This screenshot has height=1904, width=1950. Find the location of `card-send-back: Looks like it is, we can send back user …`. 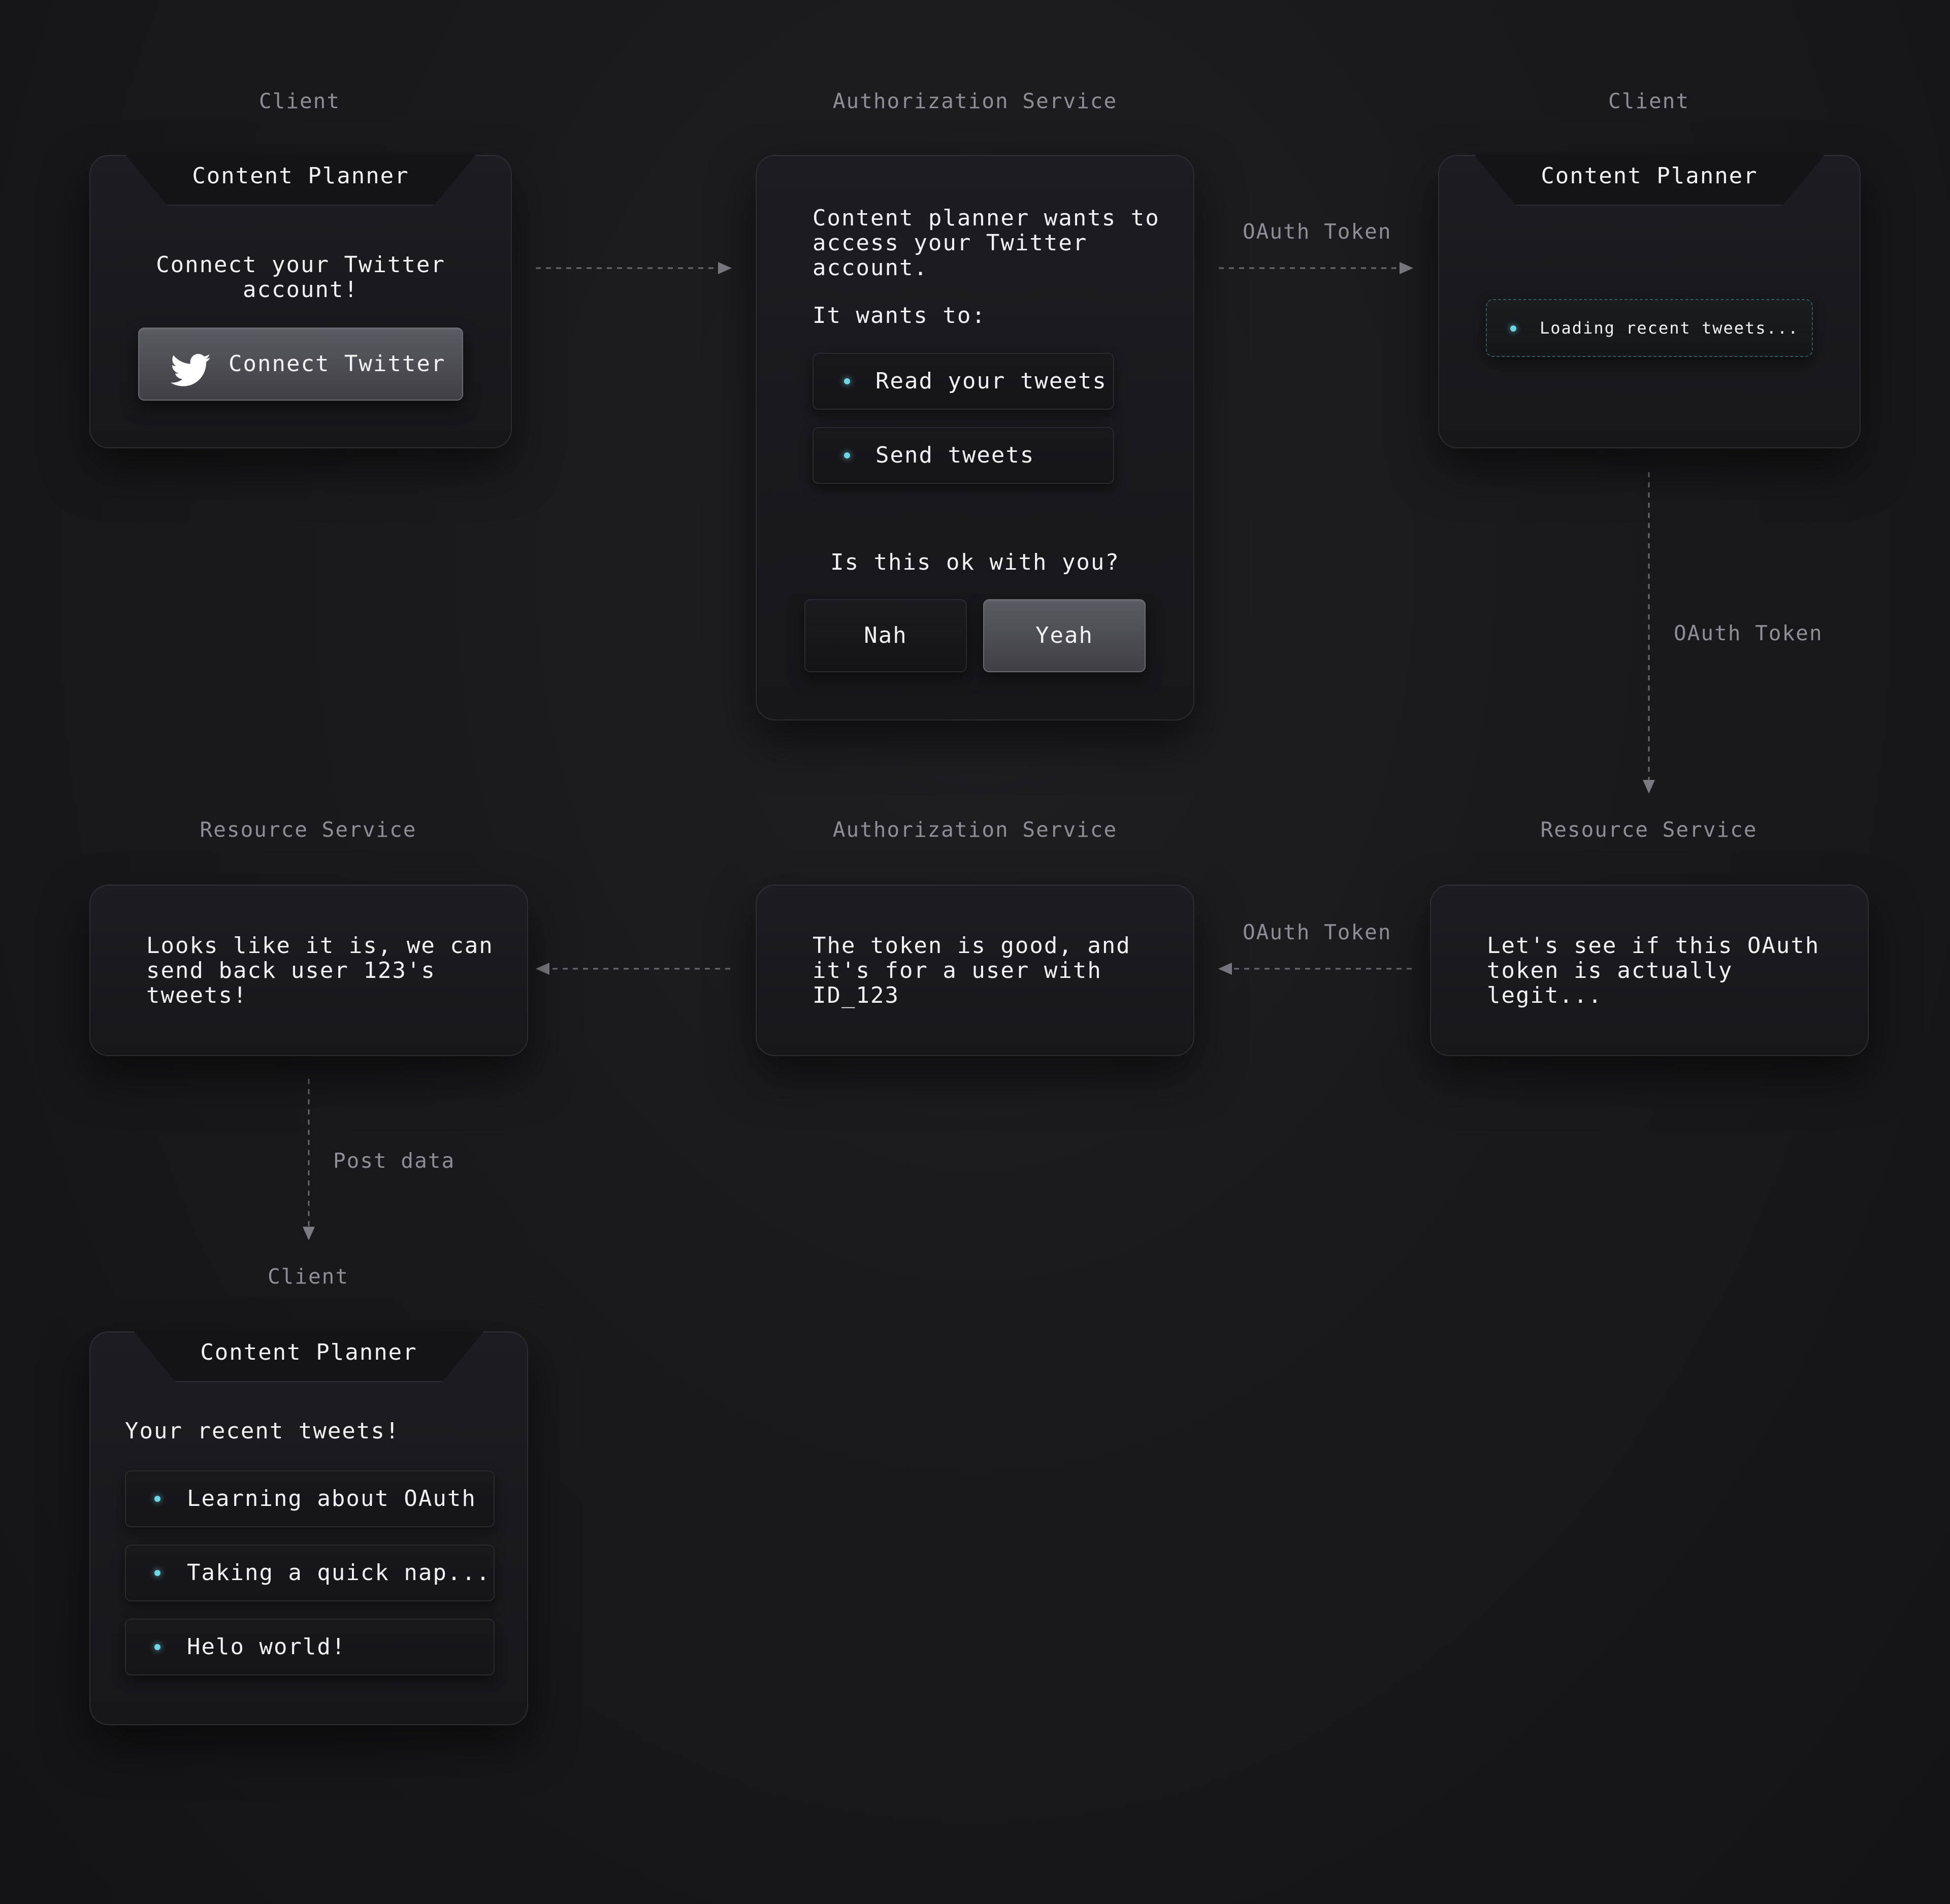

card-send-back: Looks like it is, we can send back user … is located at coordinates (308, 970).